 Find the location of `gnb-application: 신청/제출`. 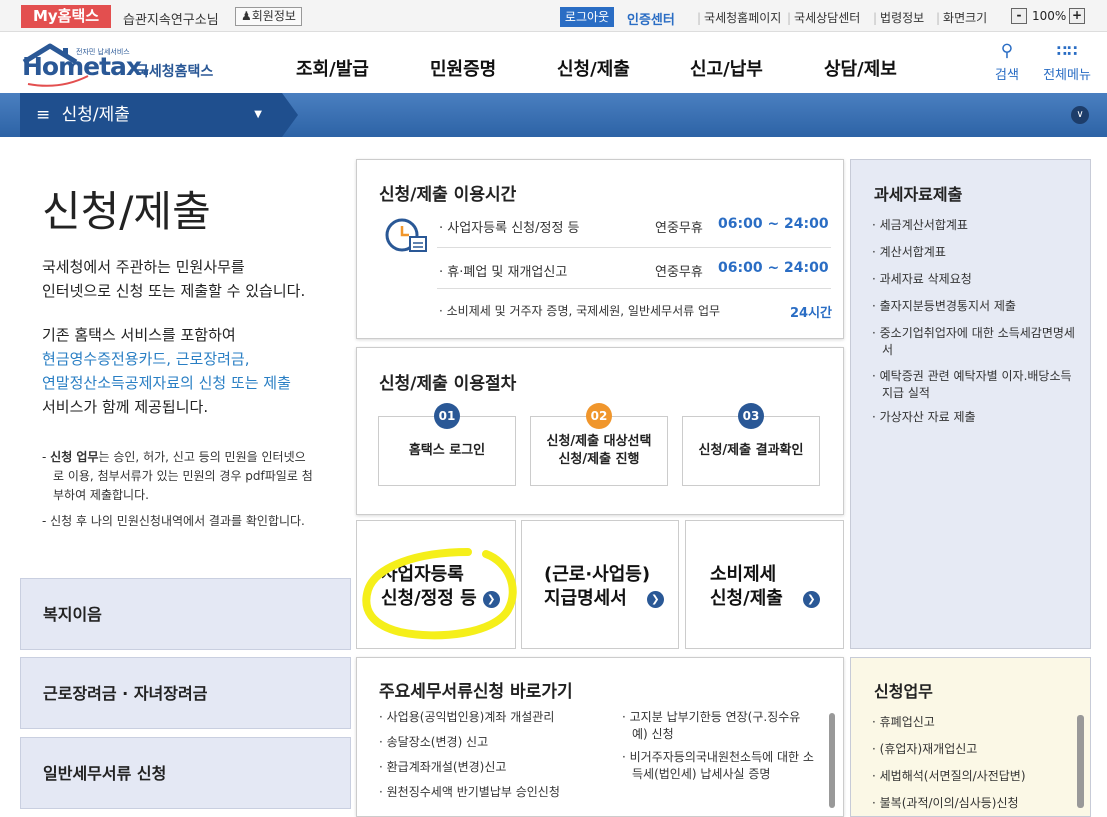

gnb-application: 신청/제출 is located at coordinates (593, 68).